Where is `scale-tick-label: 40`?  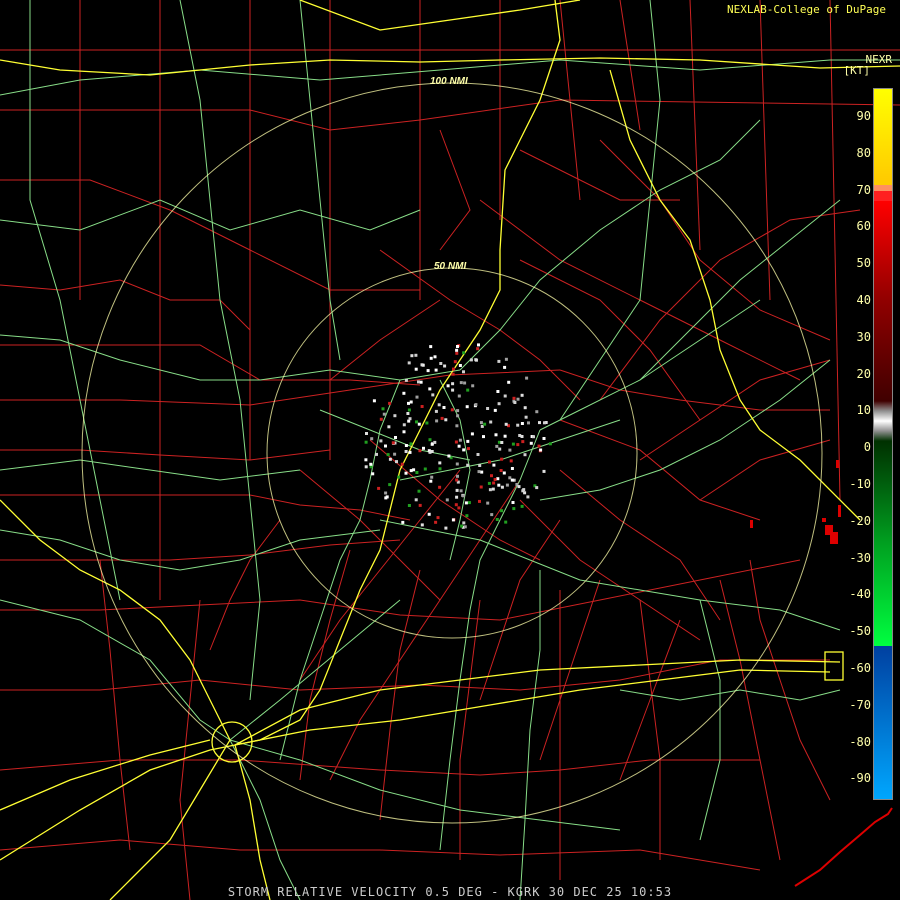
scale-tick-label: 40 is located at coordinates (863, 300).